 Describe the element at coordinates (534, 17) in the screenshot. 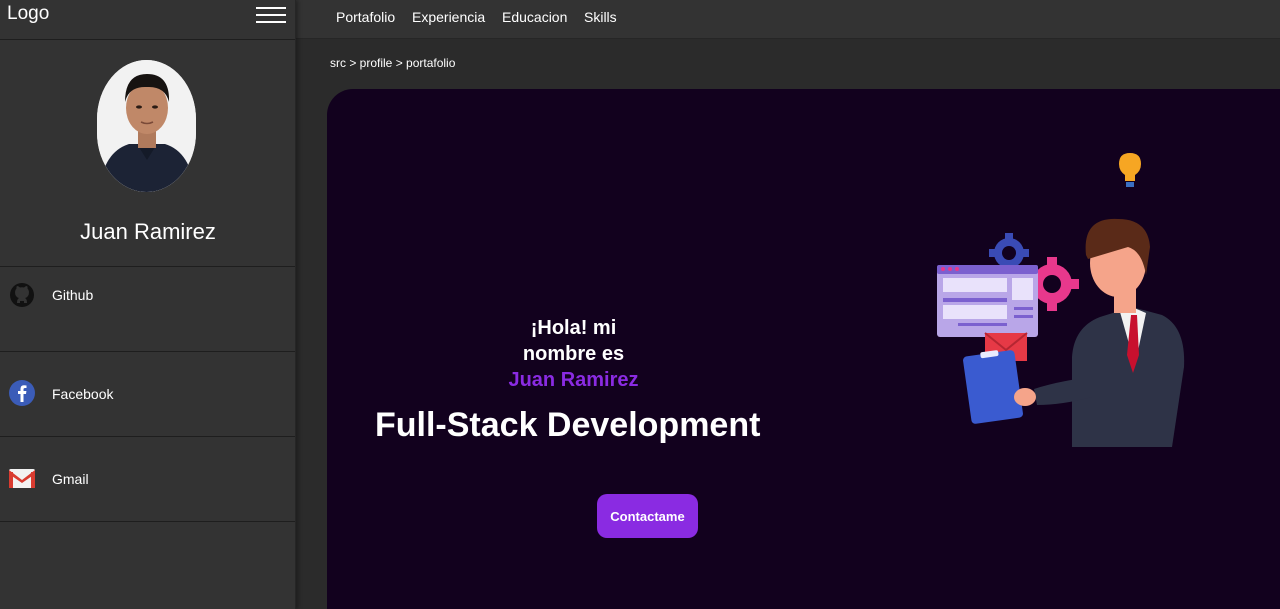

I see `nav-link-educacion: Educacion` at that location.